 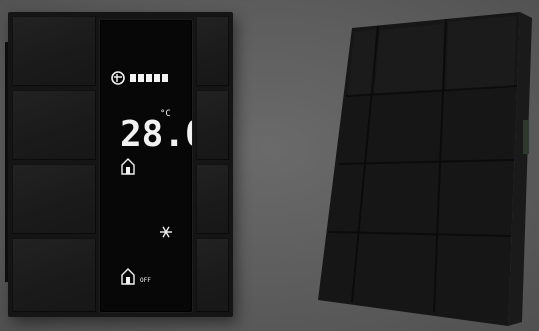 What do you see at coordinates (526, 137) in the screenshot?
I see `connector-tab` at bounding box center [526, 137].